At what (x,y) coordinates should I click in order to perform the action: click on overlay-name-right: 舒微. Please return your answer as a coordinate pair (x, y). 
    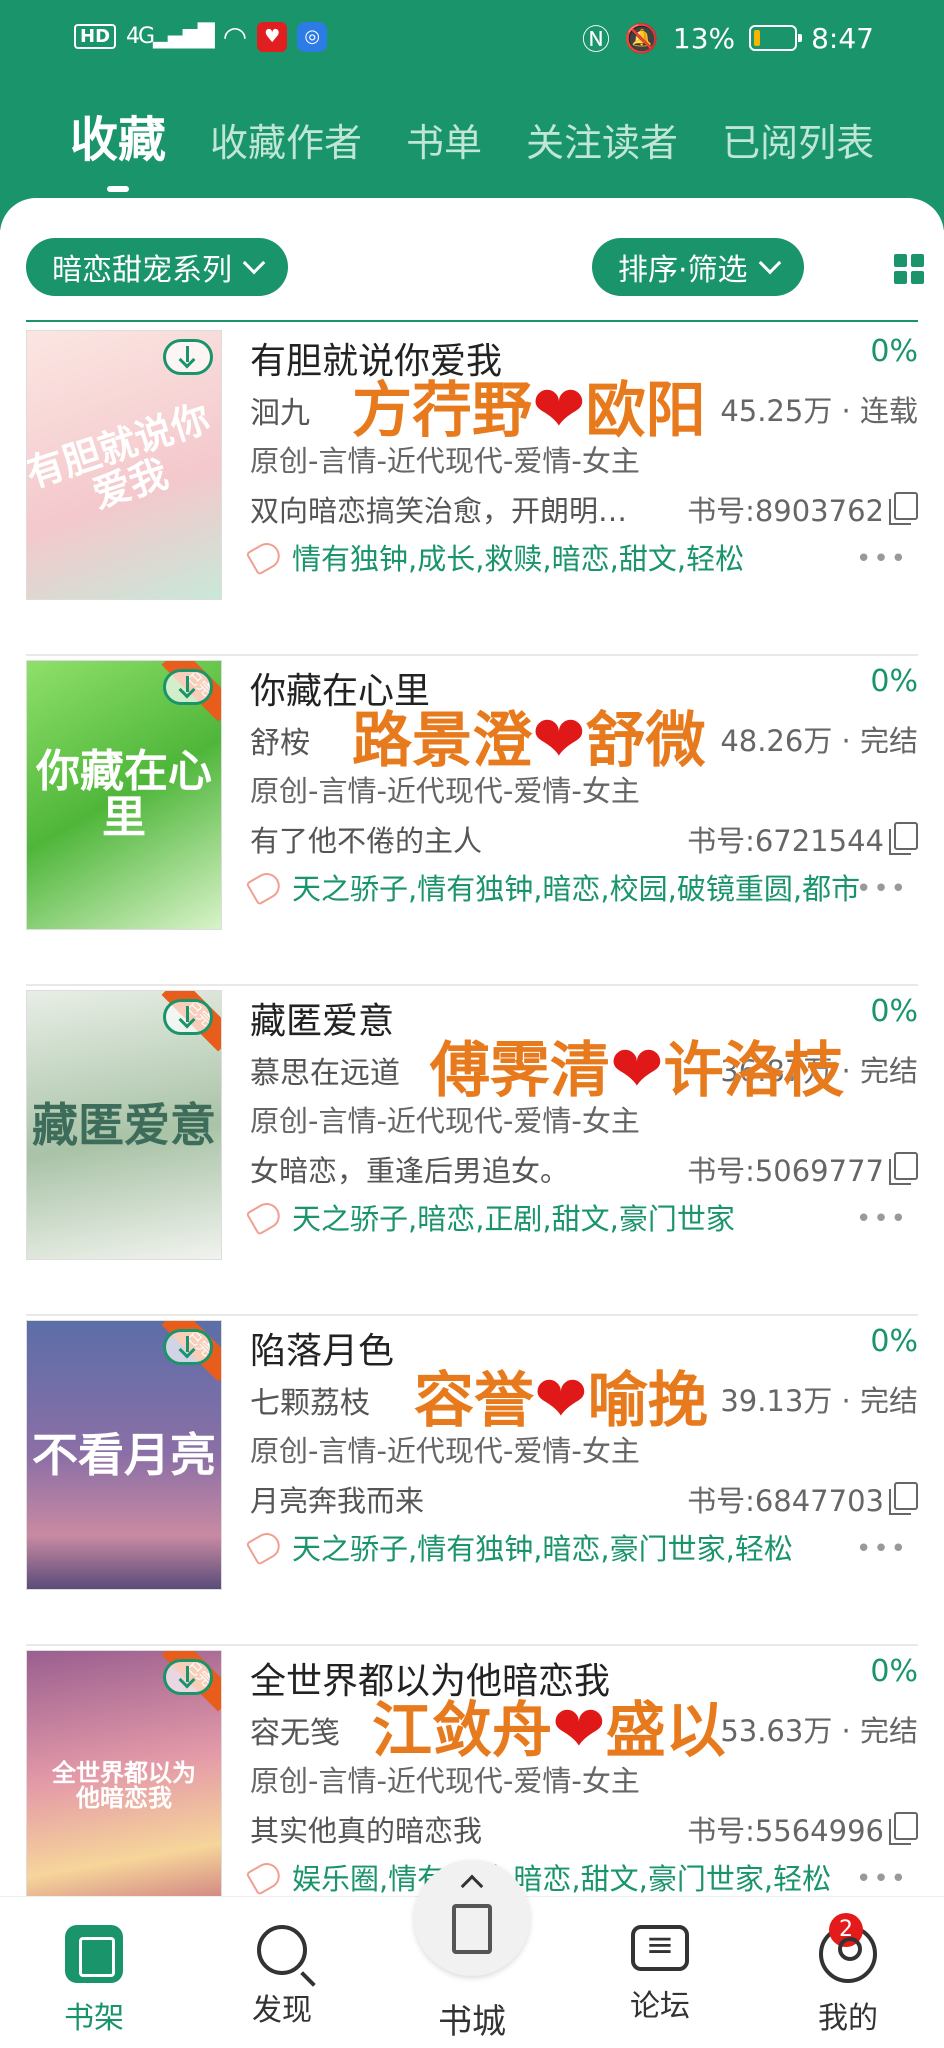
    Looking at the image, I should click on (645, 741).